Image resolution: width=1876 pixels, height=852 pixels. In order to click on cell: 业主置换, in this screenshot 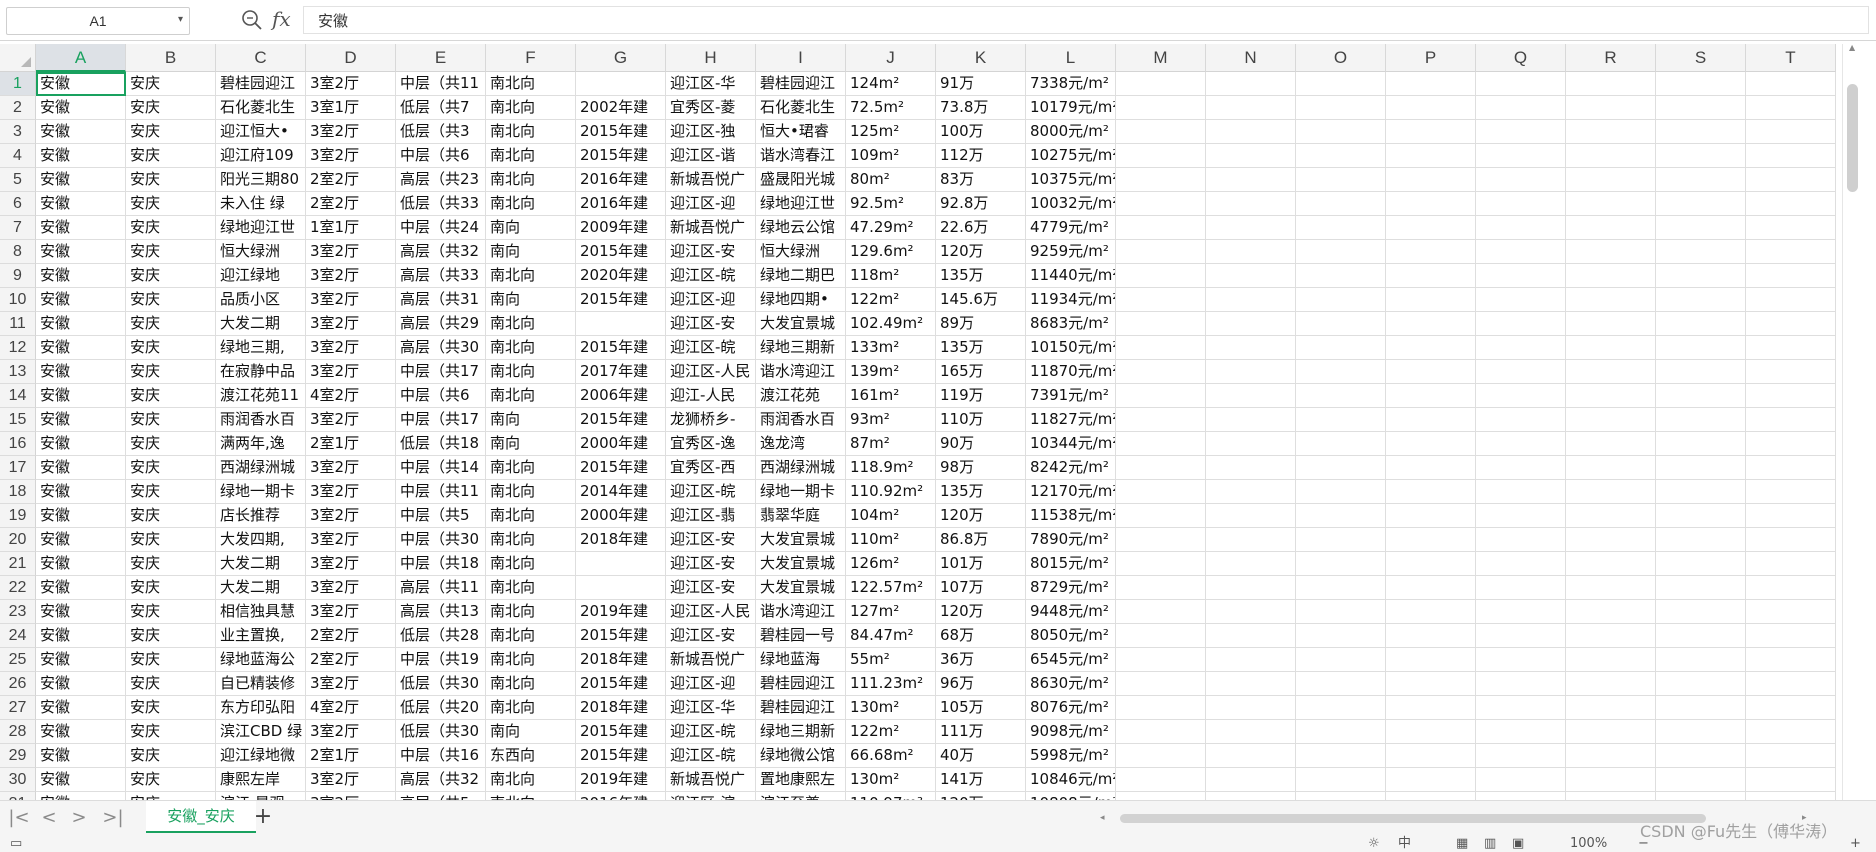, I will do `click(261, 636)`.